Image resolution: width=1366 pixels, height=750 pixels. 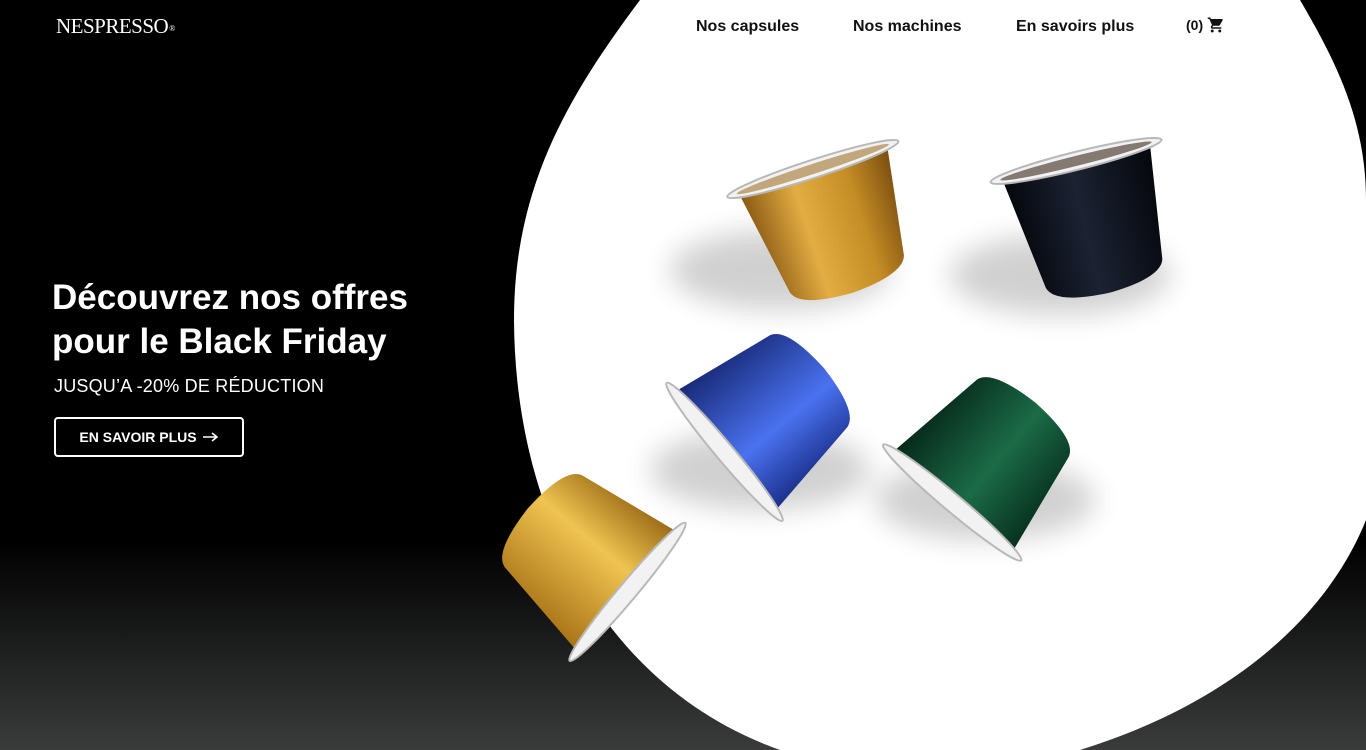 I want to click on nav-link-capsules: Nos capsules, so click(x=747, y=27).